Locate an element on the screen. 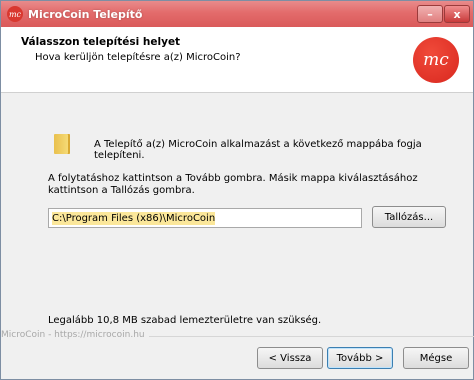 The width and height of the screenshot is (474, 380). install-path-value: C:\Program Files (x86)\MicroCoin is located at coordinates (134, 218).